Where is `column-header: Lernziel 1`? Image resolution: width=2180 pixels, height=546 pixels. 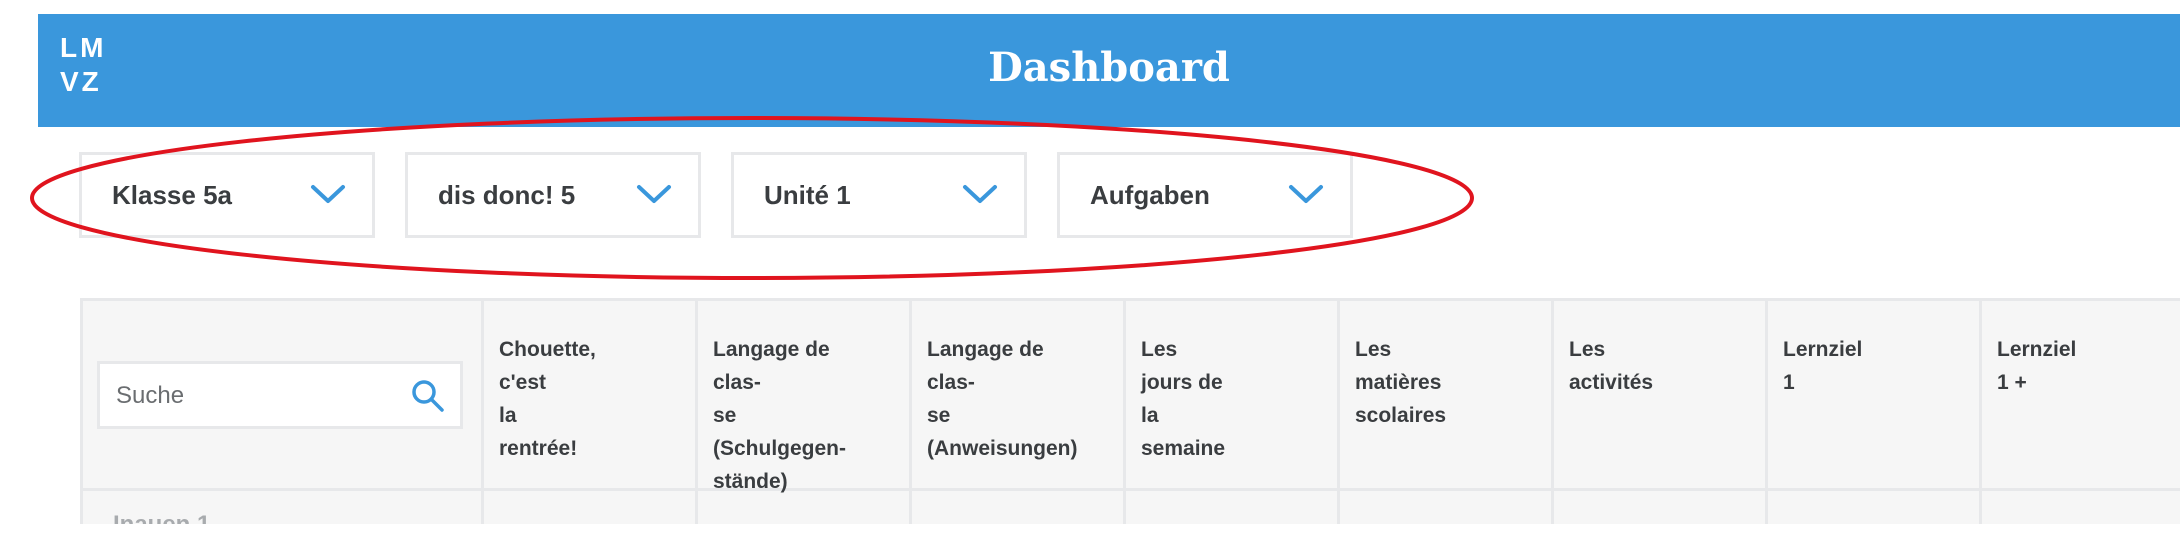 column-header: Lernziel 1 is located at coordinates (1822, 366).